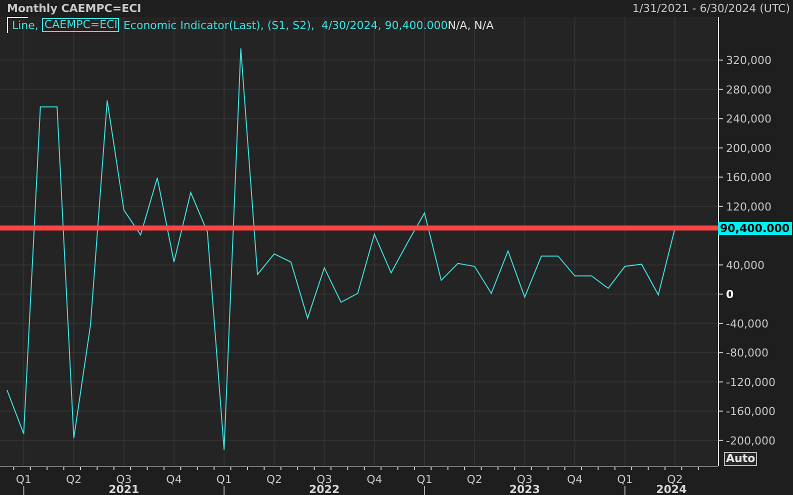  What do you see at coordinates (751, 382) in the screenshot?
I see `axis-label: -120,000` at bounding box center [751, 382].